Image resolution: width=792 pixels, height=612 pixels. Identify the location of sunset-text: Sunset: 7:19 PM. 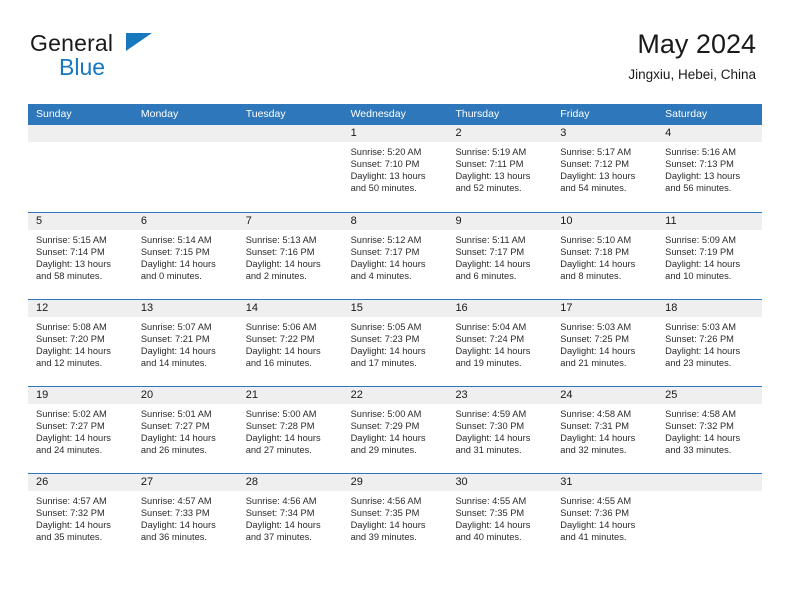
(699, 252).